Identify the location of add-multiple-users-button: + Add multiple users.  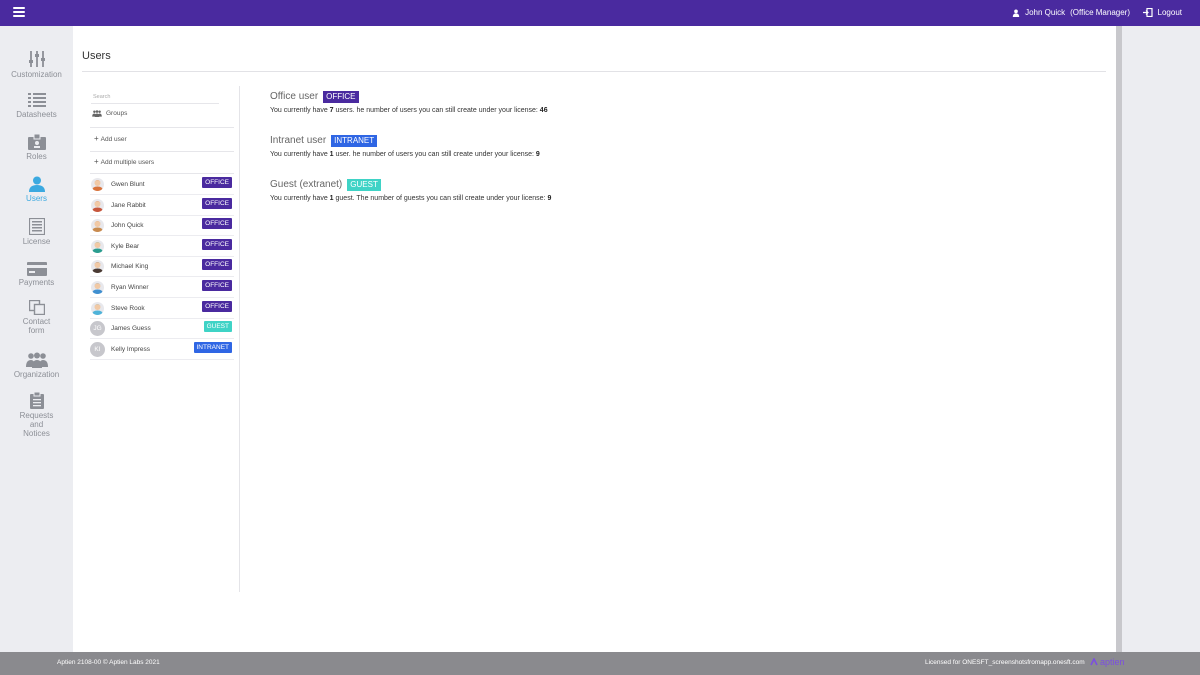
(124, 161).